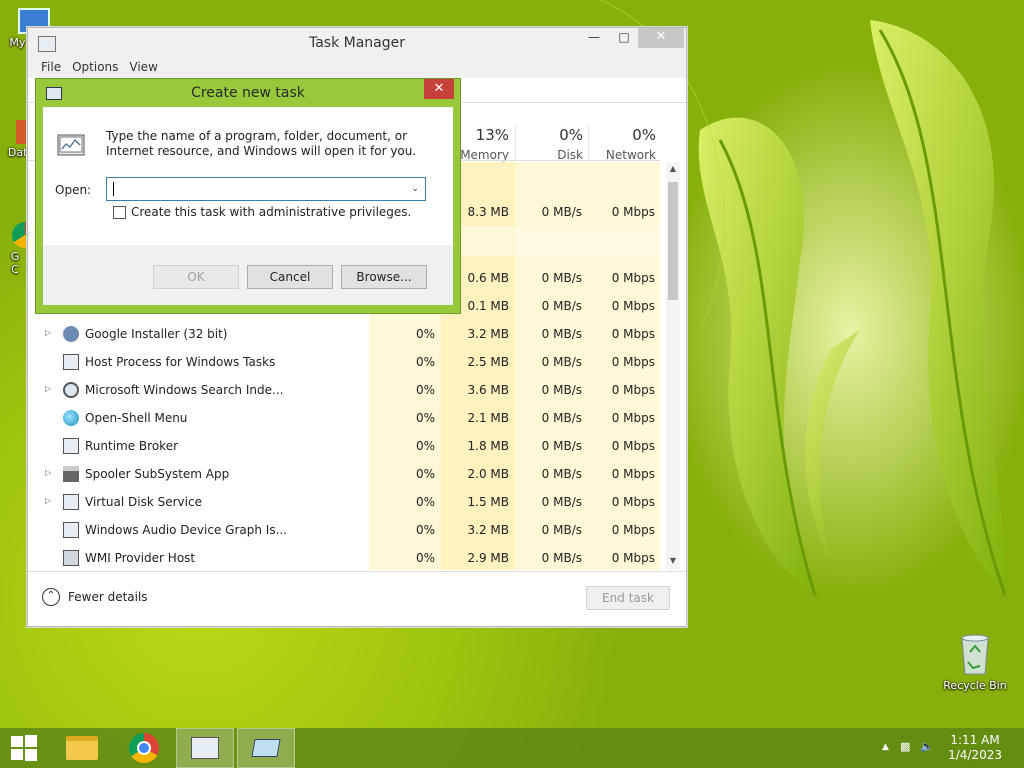  What do you see at coordinates (140, 558) in the screenshot?
I see `process-name: WMI Provider Host` at bounding box center [140, 558].